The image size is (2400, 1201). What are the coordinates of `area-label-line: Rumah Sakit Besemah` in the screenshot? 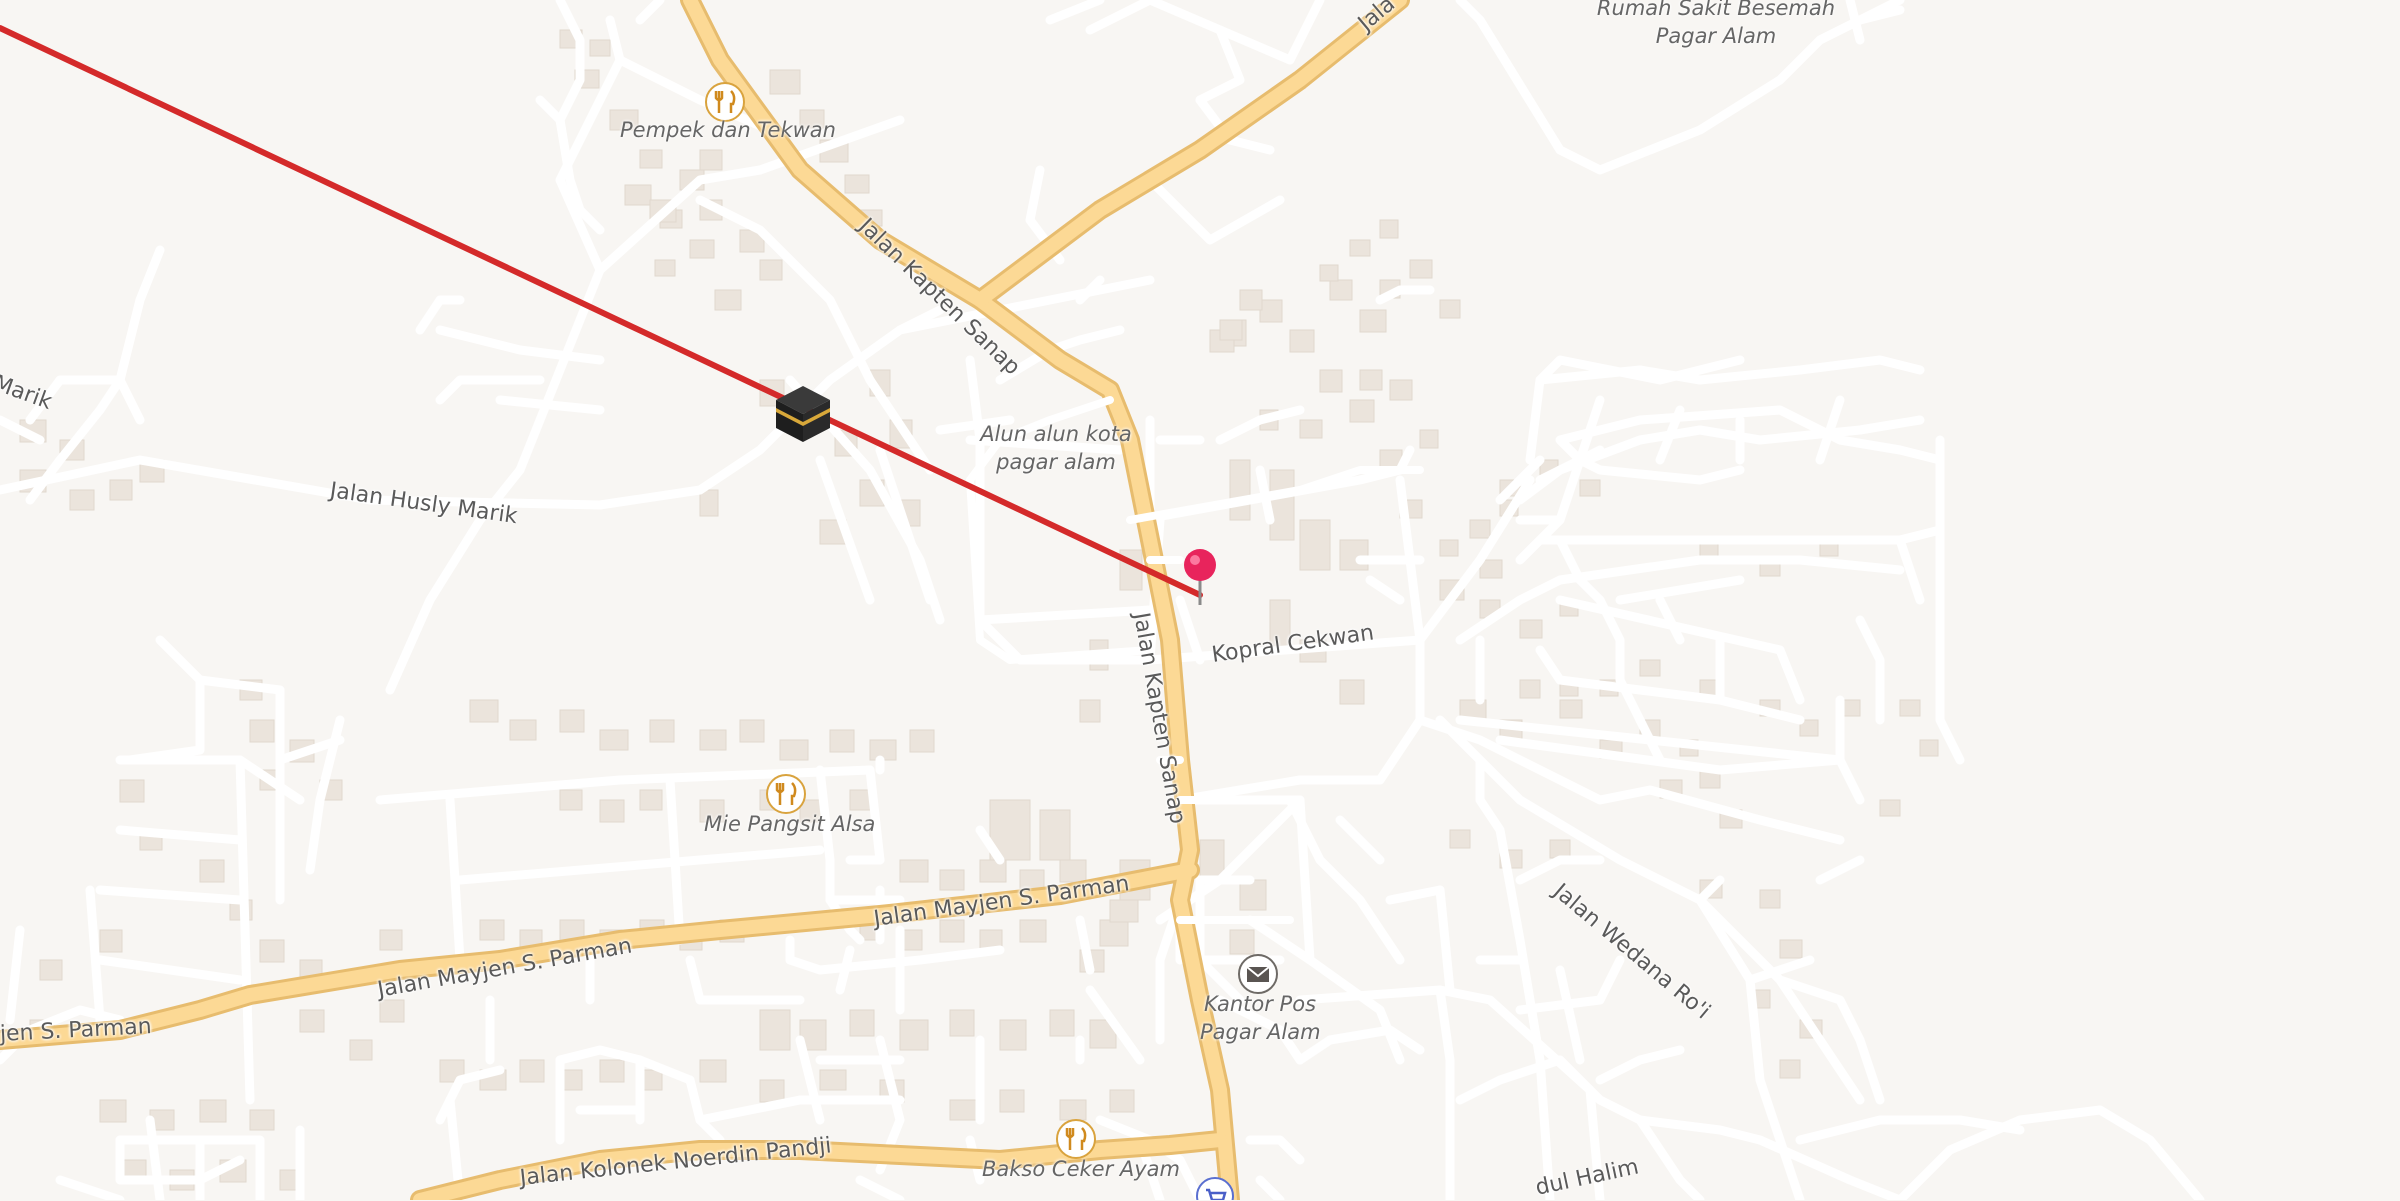 It's located at (1716, 10).